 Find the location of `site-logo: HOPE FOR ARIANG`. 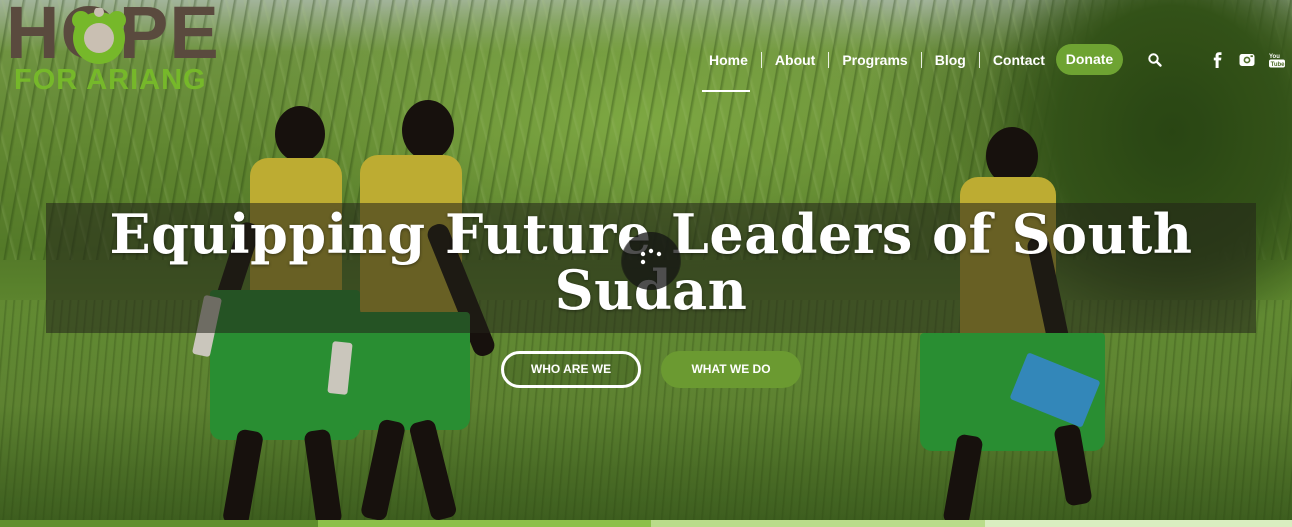

site-logo: HOPE FOR ARIANG is located at coordinates (128, 51).